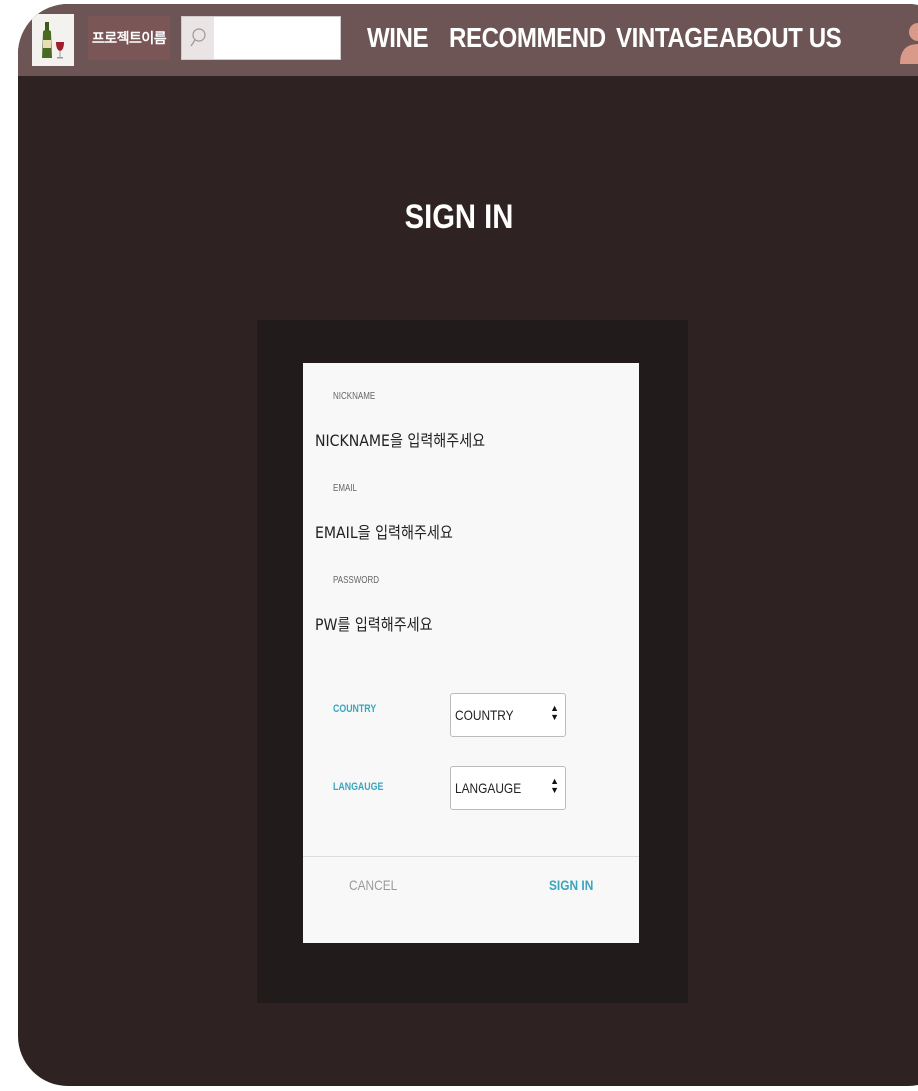 Image resolution: width=918 pixels, height=1091 pixels. Describe the element at coordinates (373, 885) in the screenshot. I see `cancel-button: CANCEL` at that location.